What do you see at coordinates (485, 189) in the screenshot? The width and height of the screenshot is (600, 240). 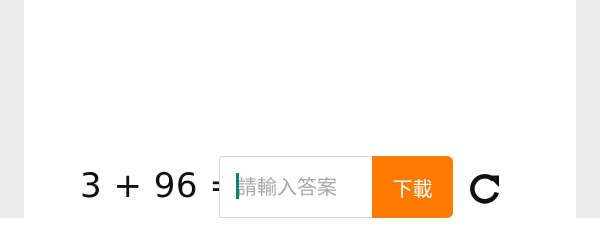 I see `refresh-icon` at bounding box center [485, 189].